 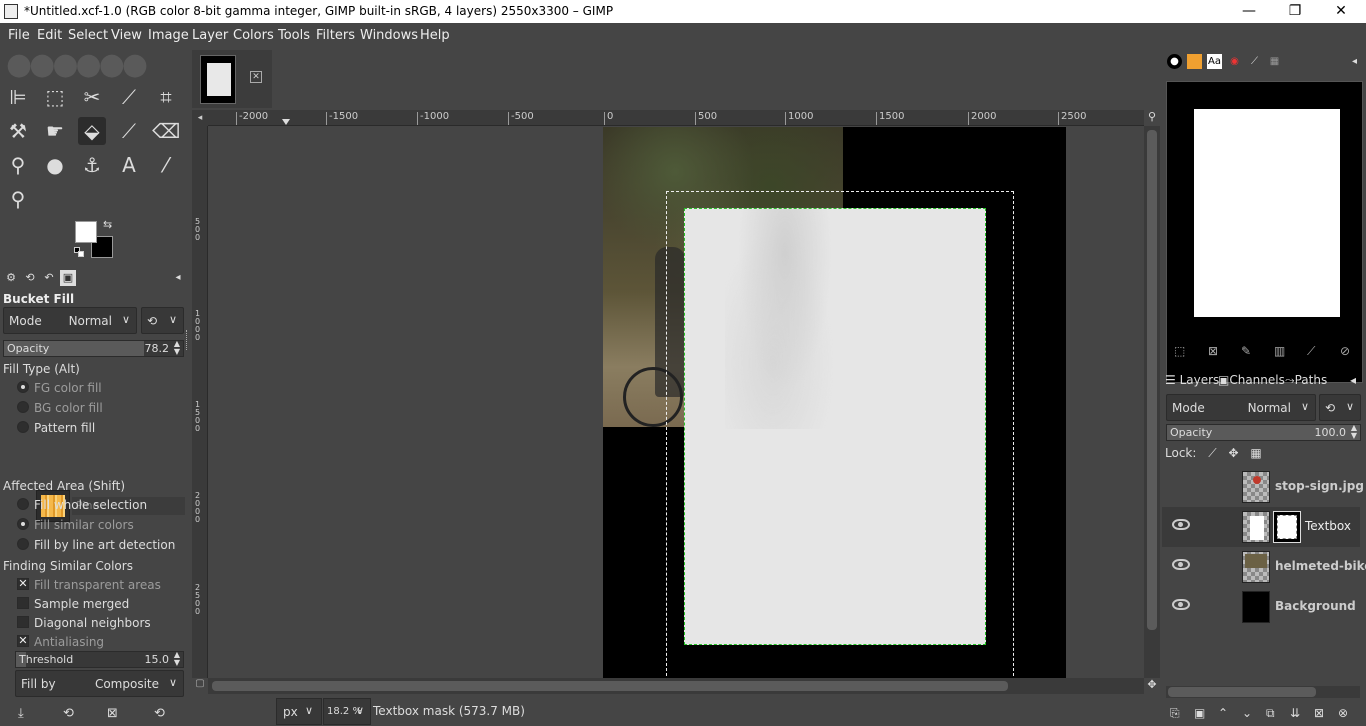 I want to click on threshold-slider: Threshold 15.0 ▲ ▼, so click(x=99, y=659).